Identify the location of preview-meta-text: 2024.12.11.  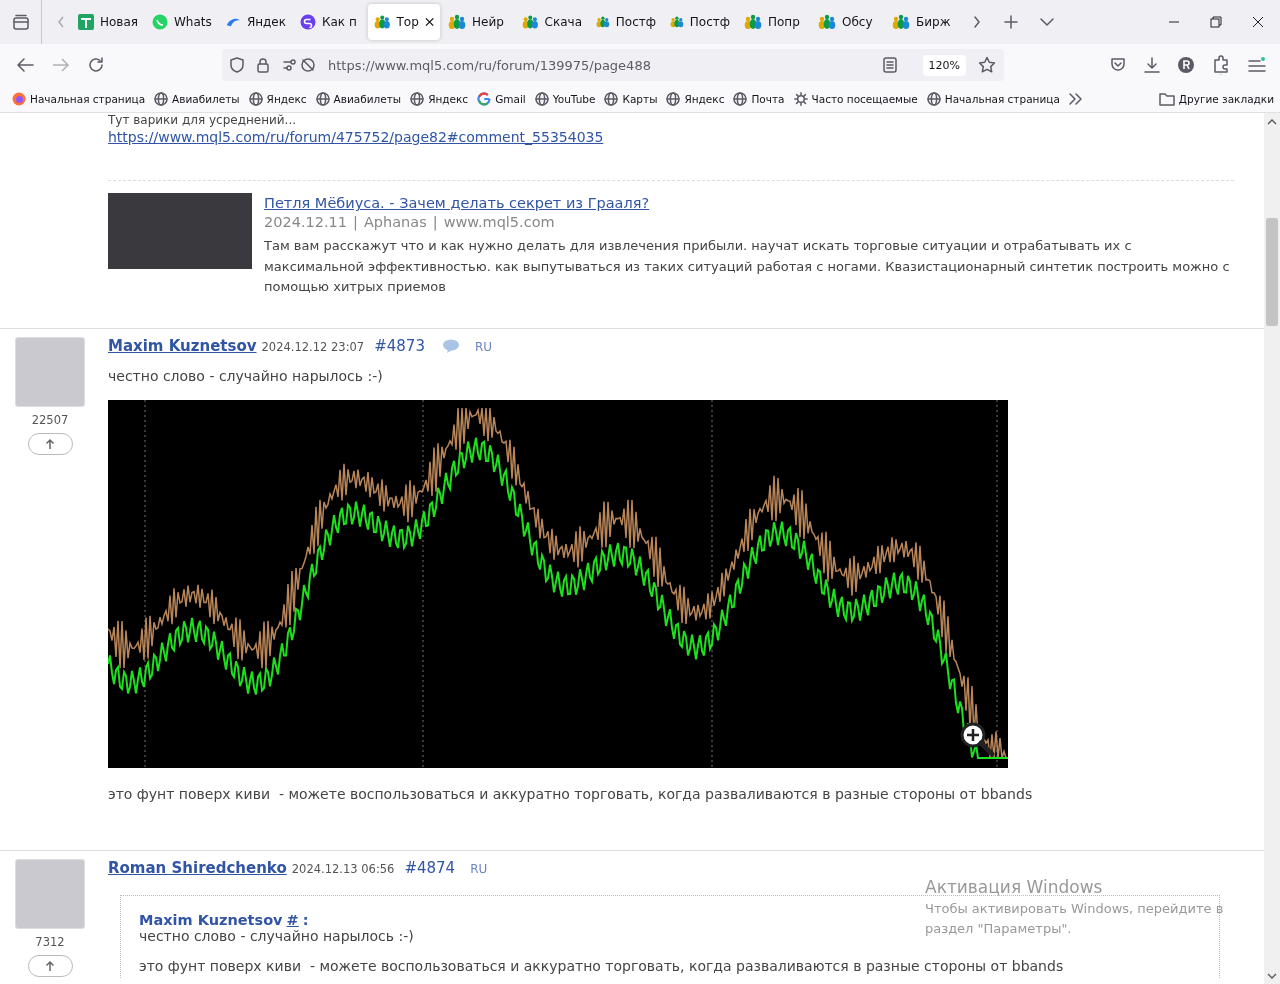
(306, 222).